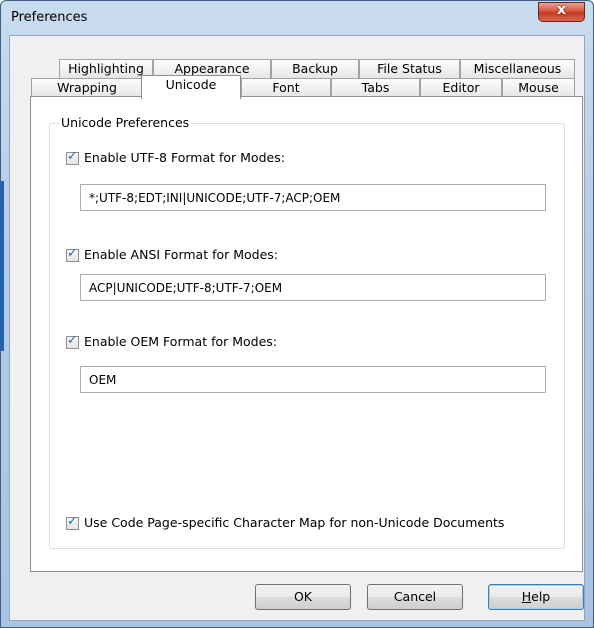 The height and width of the screenshot is (628, 594). I want to click on utf8-label: Enable UTF-8 Format for Modes:, so click(184, 157).